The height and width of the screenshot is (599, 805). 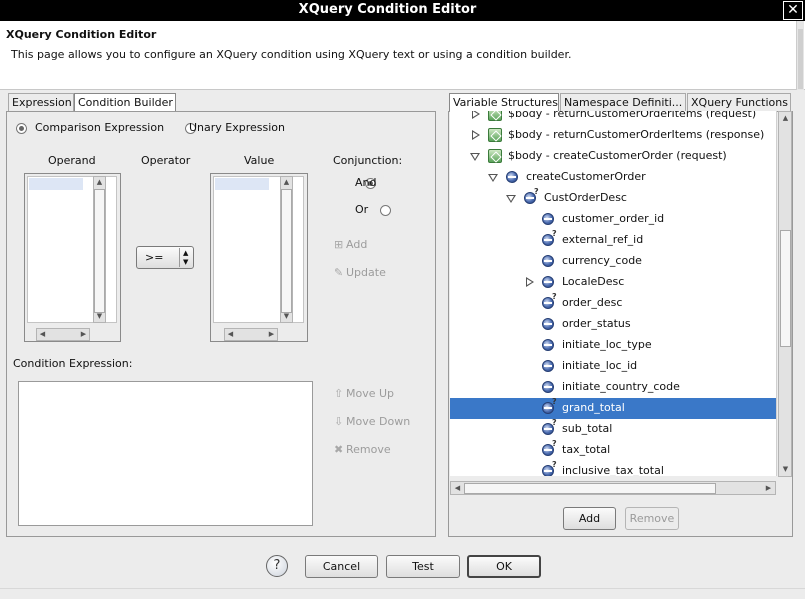 I want to click on tab-expression: Expression, so click(x=41, y=102).